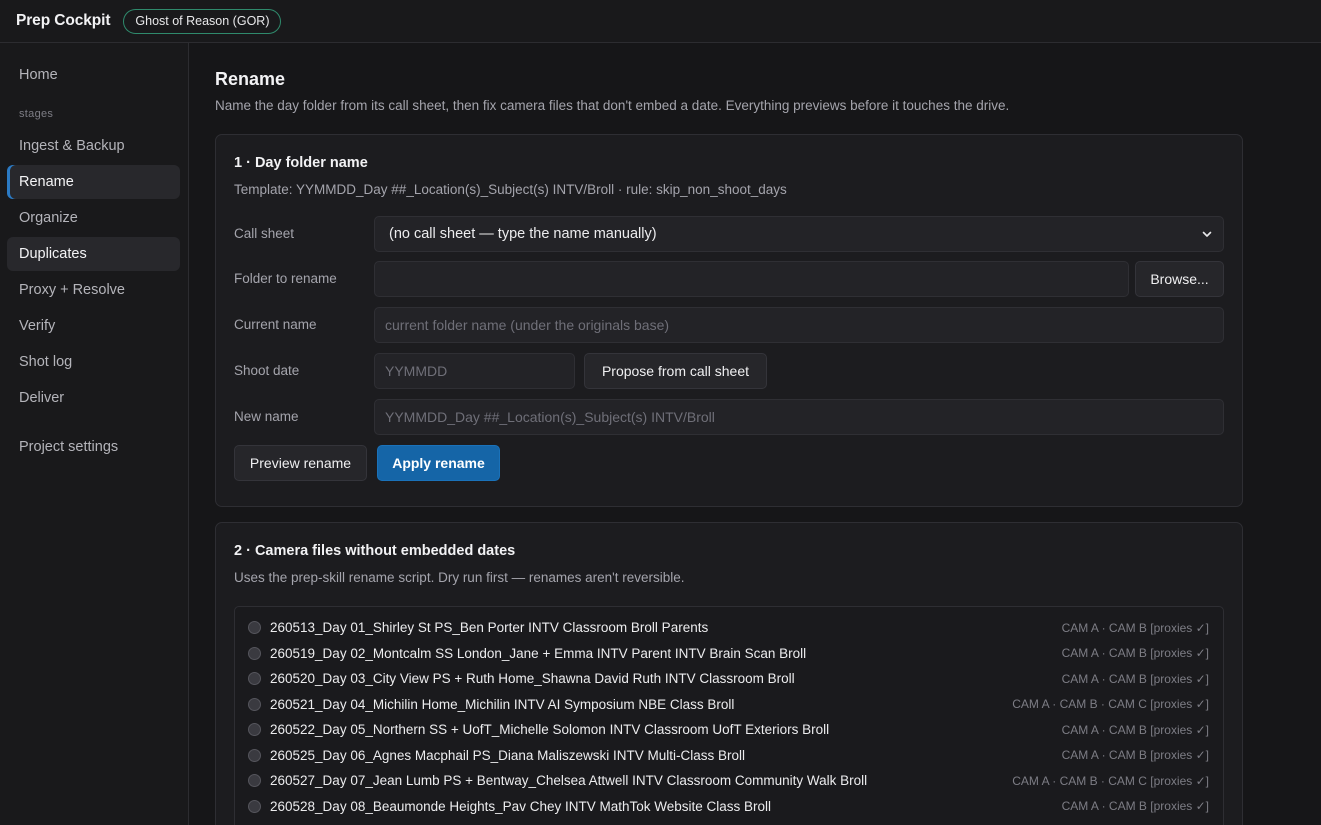  What do you see at coordinates (93, 326) in the screenshot?
I see `sidebar-item-verify: Verify` at bounding box center [93, 326].